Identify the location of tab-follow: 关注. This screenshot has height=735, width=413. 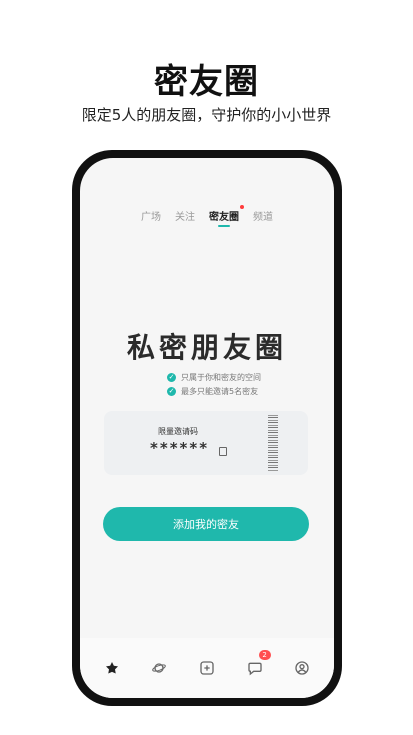
(185, 215).